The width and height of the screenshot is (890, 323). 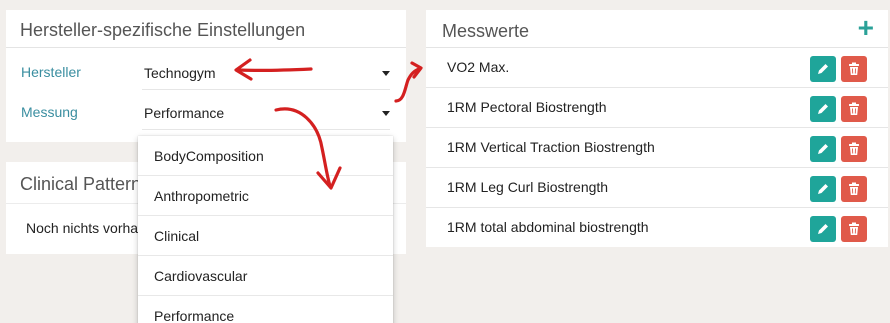 What do you see at coordinates (657, 68) in the screenshot?
I see `measurement-row: VO2 Max.` at bounding box center [657, 68].